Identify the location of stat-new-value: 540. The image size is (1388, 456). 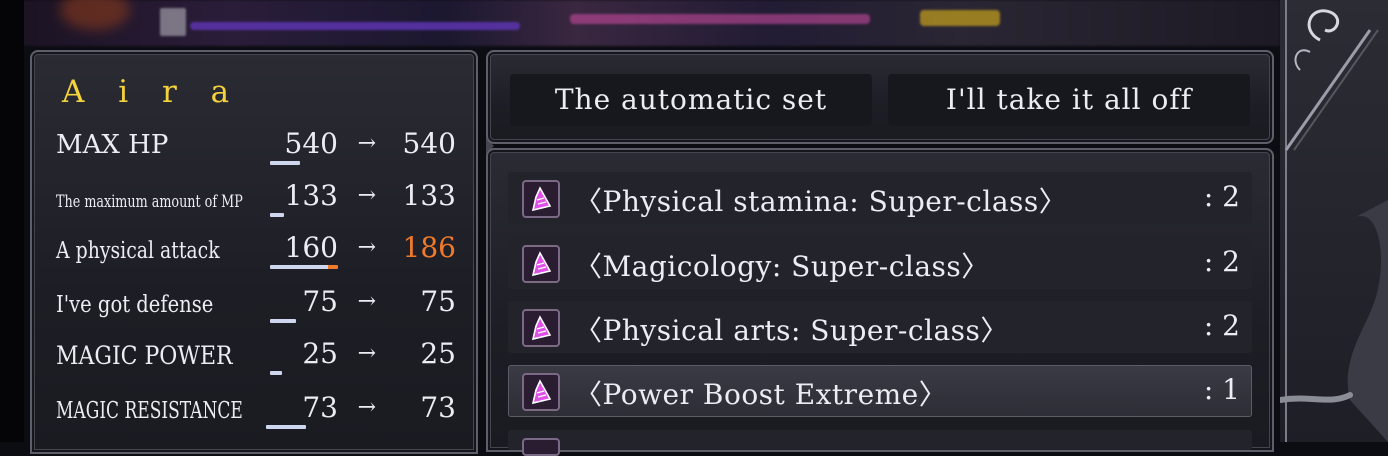
(429, 143).